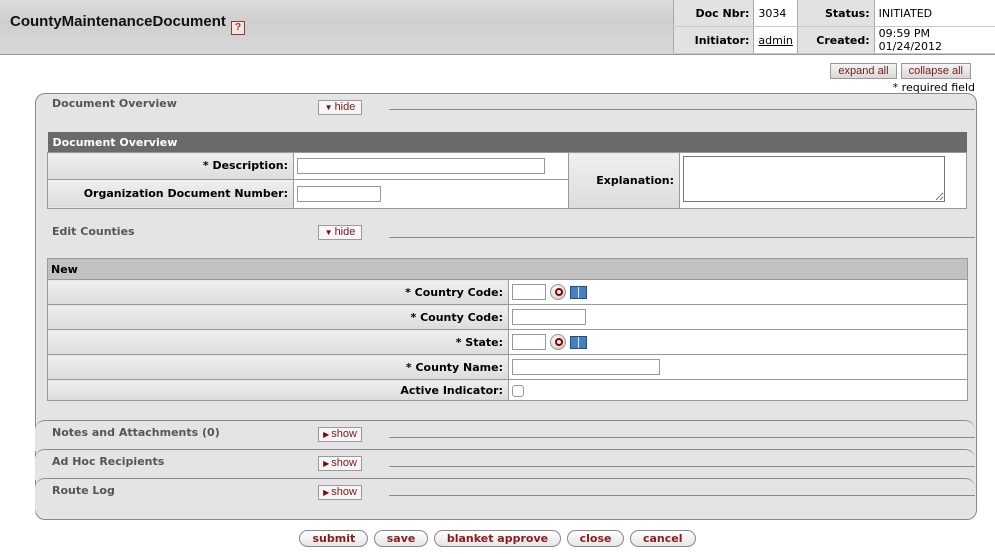 The height and width of the screenshot is (554, 995). What do you see at coordinates (278, 292) in the screenshot?
I see `country-code-label: * Country Code:` at bounding box center [278, 292].